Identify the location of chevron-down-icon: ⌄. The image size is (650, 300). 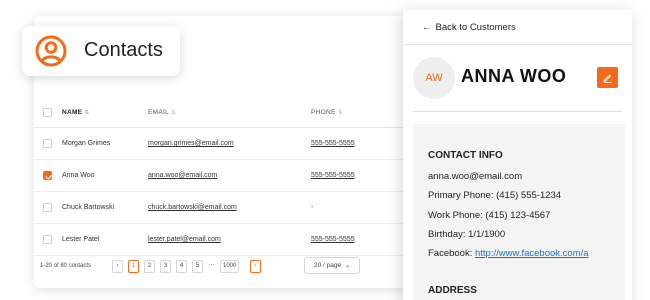
(347, 265).